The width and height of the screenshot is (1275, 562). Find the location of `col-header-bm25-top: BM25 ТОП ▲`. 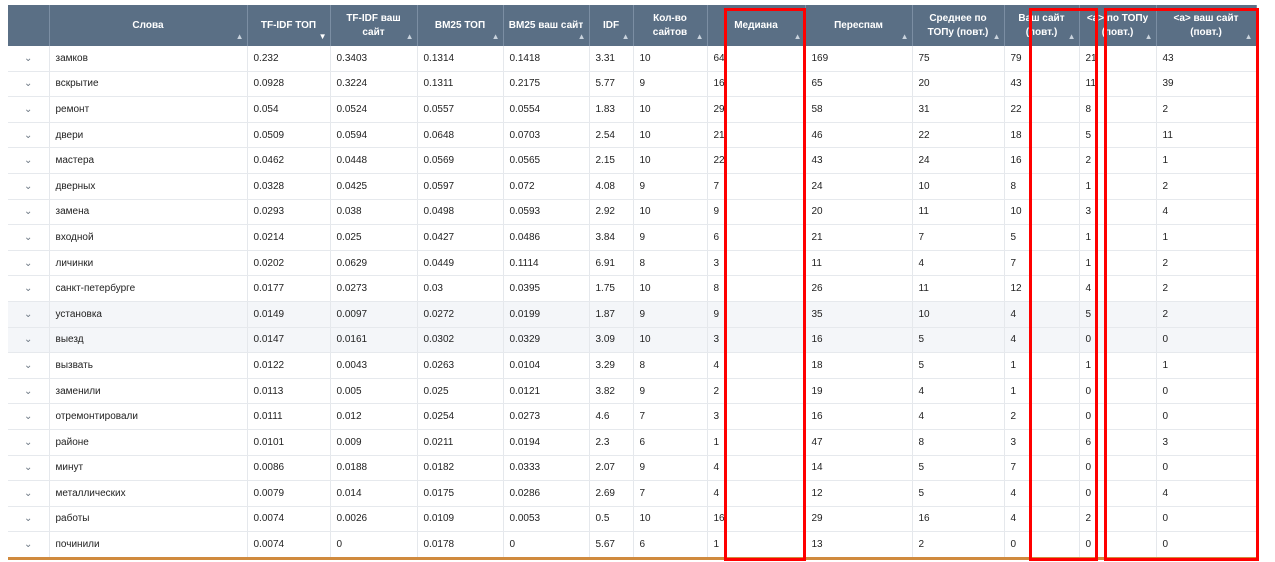

col-header-bm25-top: BM25 ТОП ▲ is located at coordinates (460, 25).